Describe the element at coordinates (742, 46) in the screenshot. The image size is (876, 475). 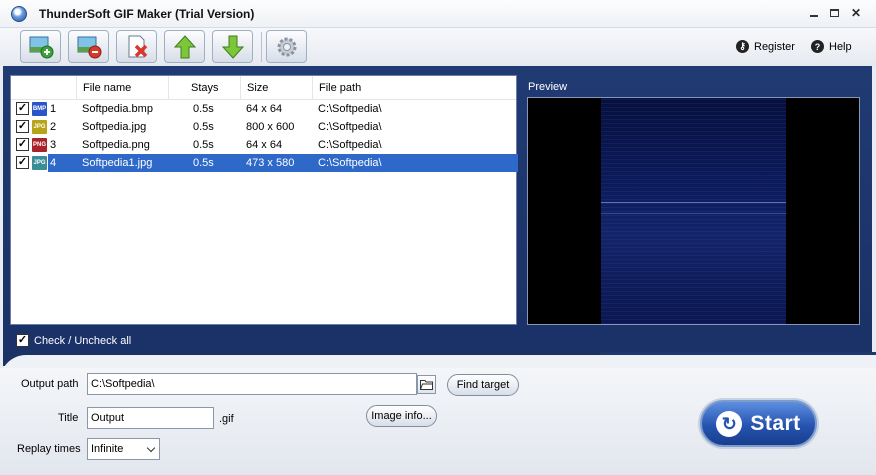
I see `key-icon: ⚷` at that location.